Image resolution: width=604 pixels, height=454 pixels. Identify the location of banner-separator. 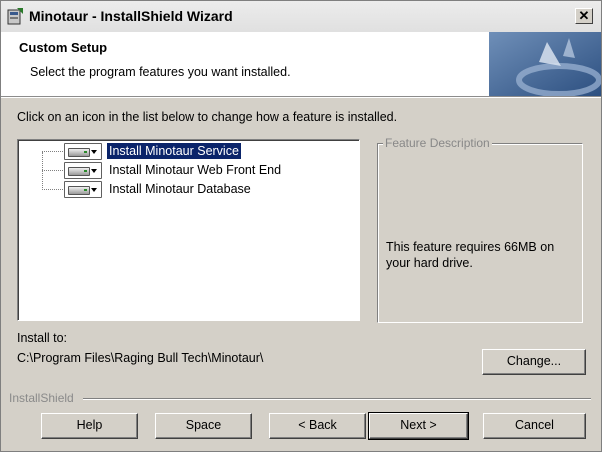
(301, 97).